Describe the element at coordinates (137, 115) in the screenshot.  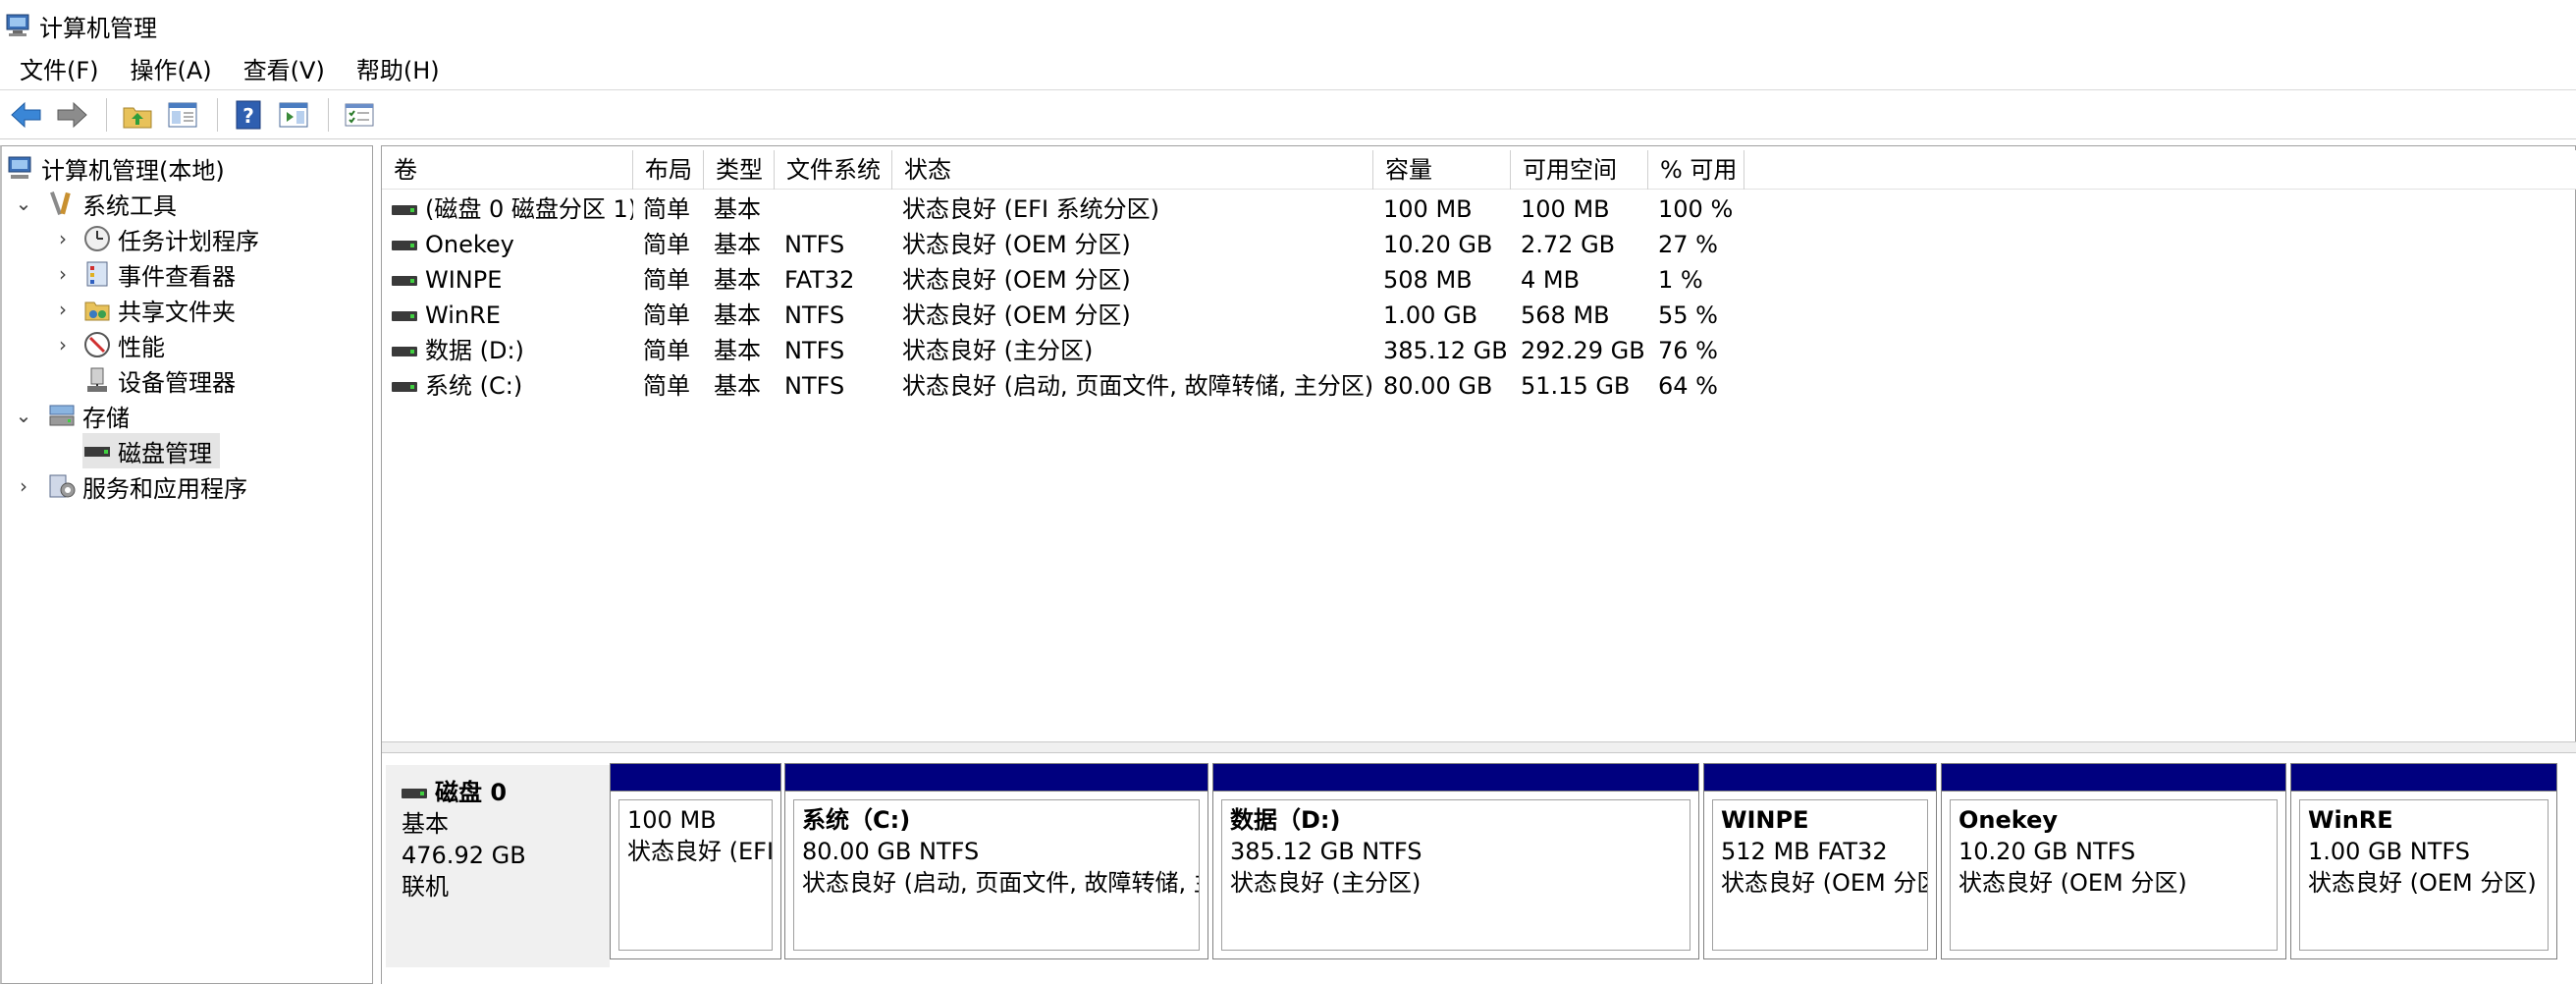
I see `up-one-level-button` at that location.